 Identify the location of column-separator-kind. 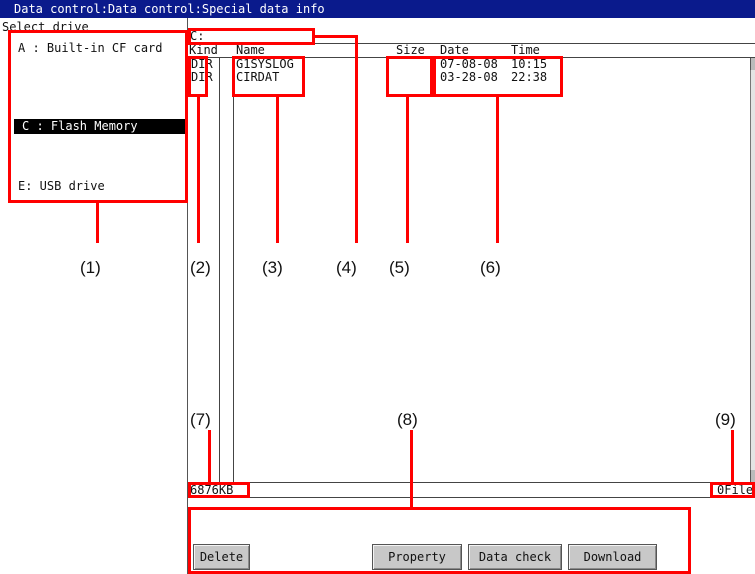
(219, 270).